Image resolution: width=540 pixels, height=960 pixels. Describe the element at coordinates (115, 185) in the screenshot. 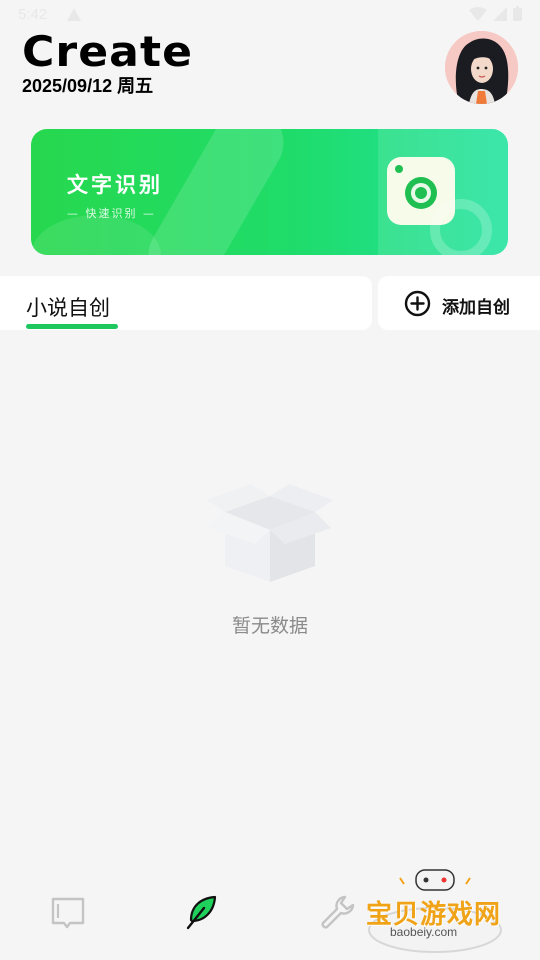

I see `banner-title: 文字识别` at that location.